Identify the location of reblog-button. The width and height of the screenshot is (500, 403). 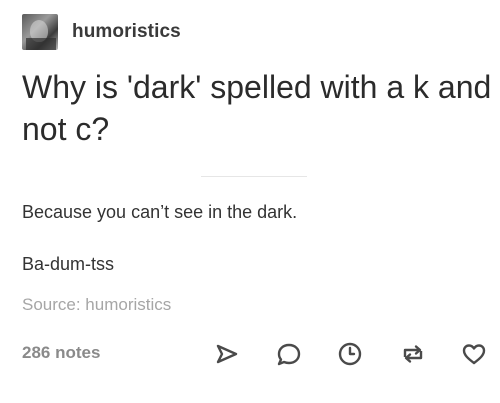
(413, 354).